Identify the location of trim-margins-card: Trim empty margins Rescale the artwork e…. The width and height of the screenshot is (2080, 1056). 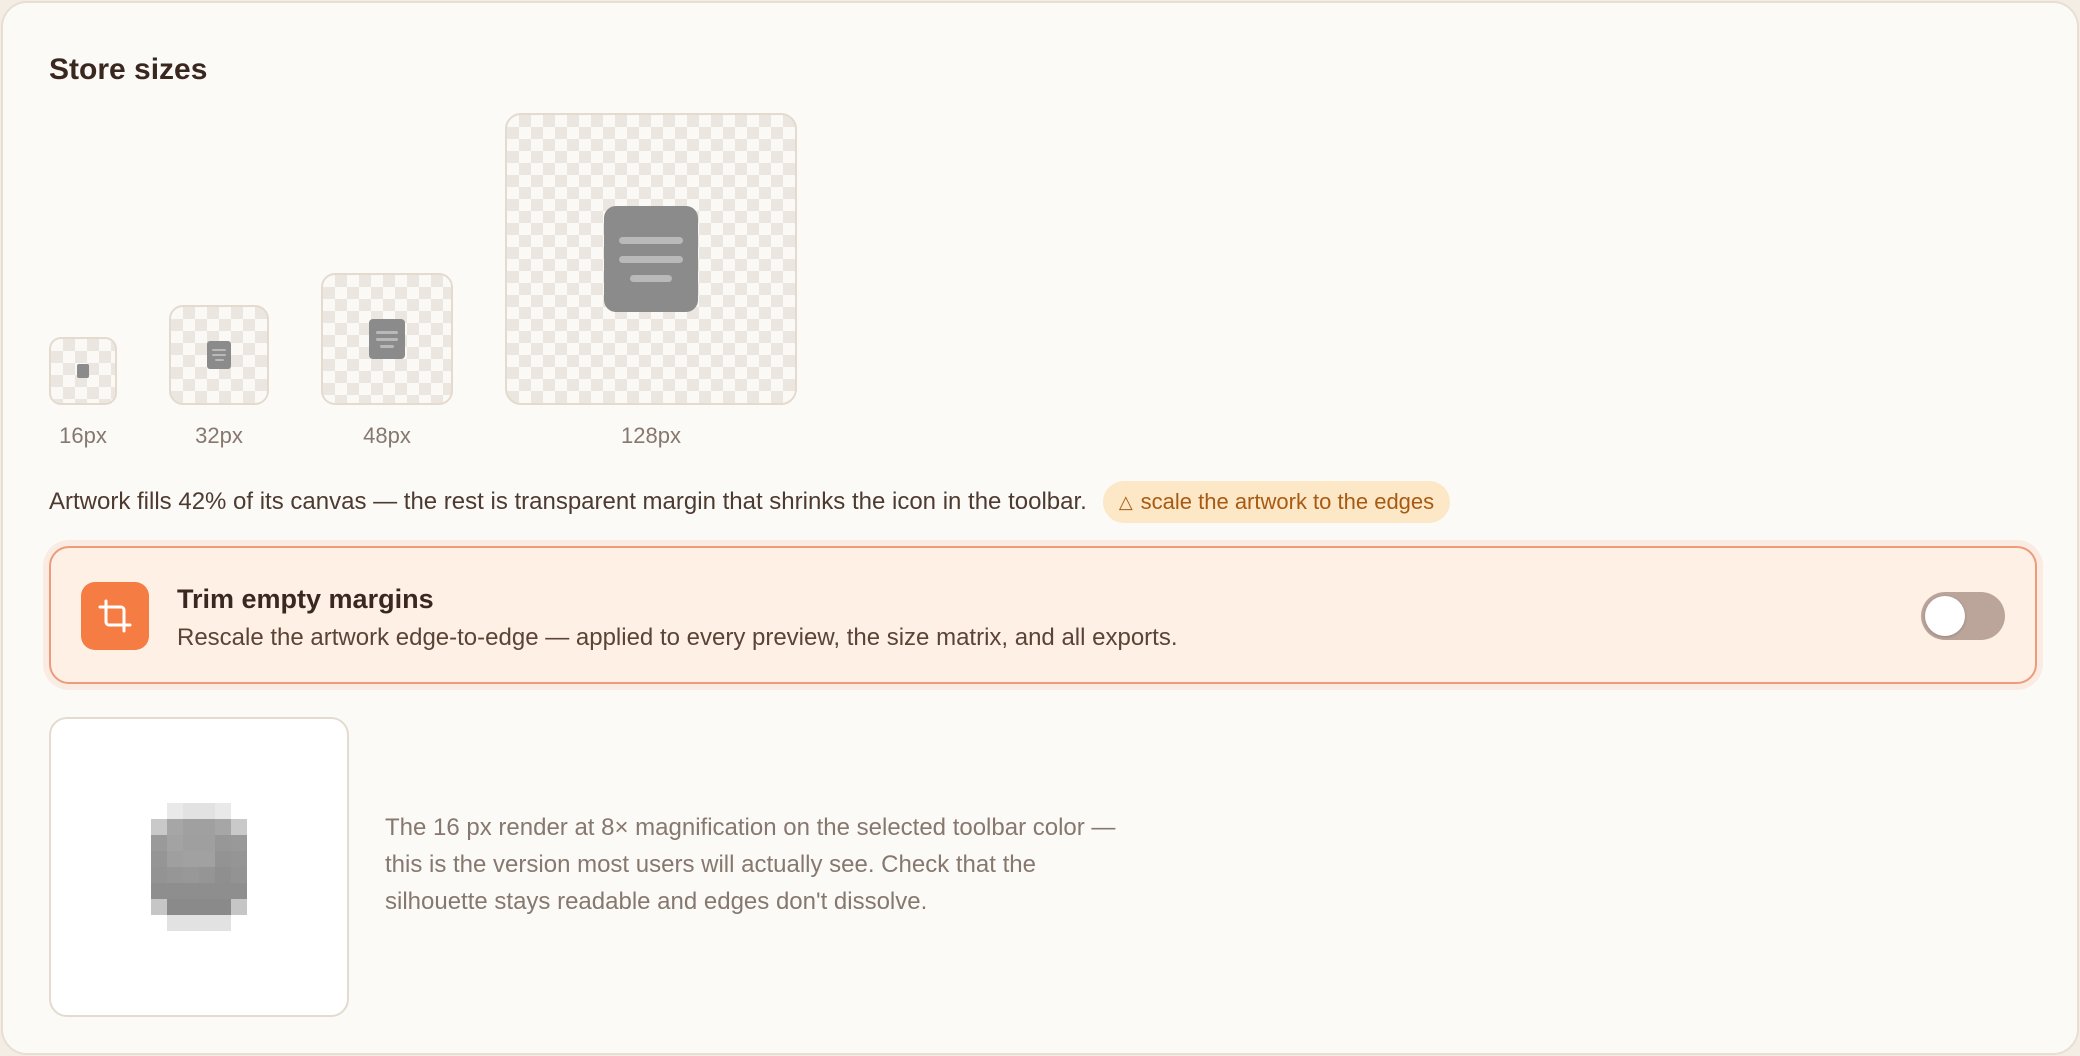
(1043, 615).